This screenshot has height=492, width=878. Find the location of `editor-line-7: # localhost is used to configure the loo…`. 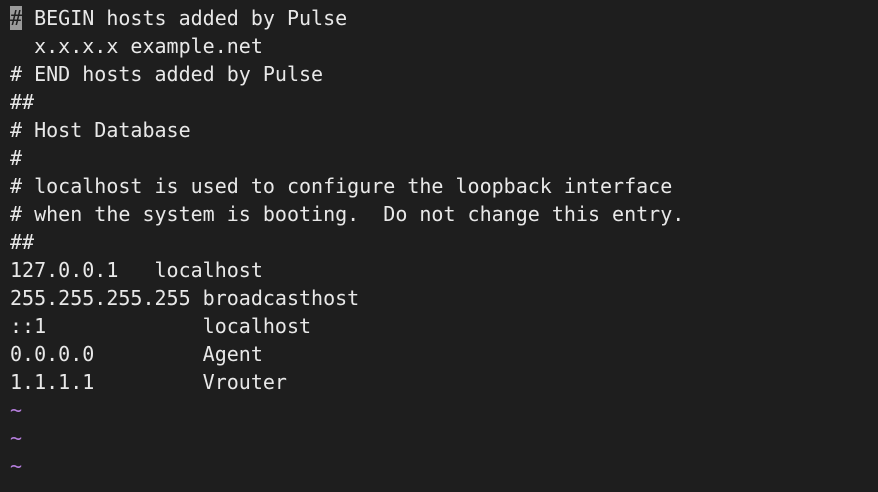

editor-line-7: # localhost is used to configure the loo… is located at coordinates (444, 186).